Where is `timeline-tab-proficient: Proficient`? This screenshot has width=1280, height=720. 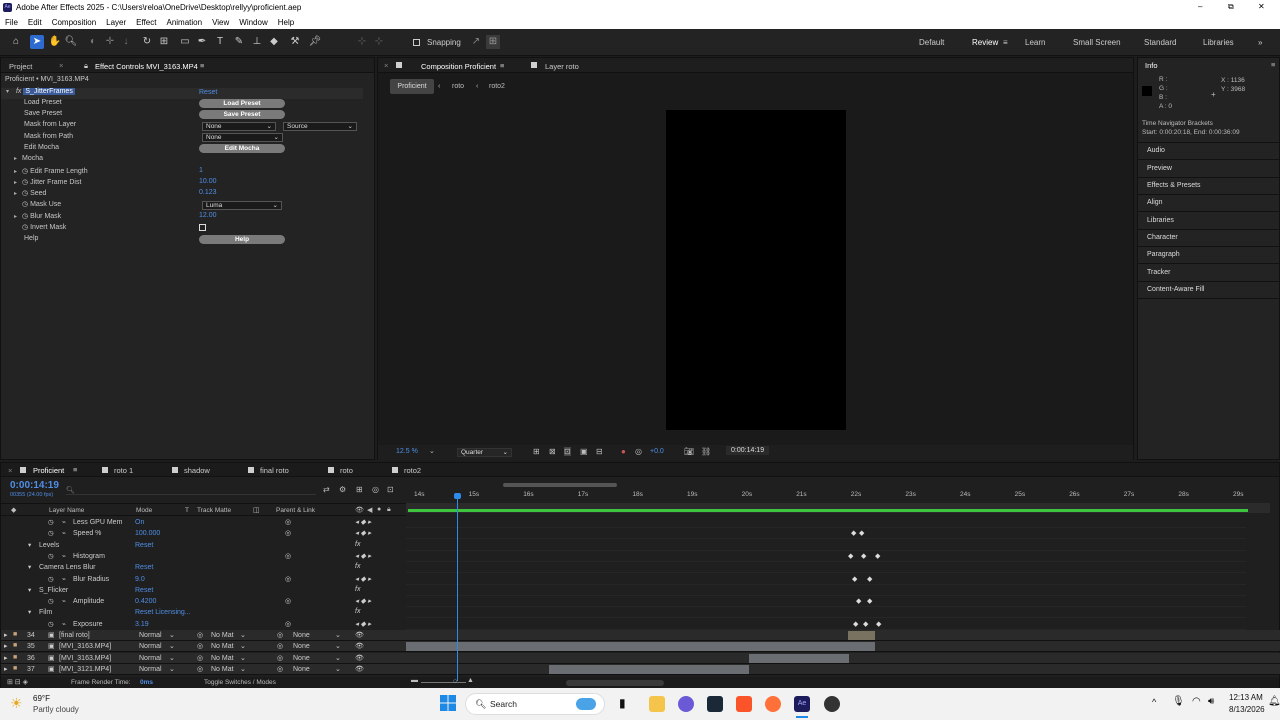 timeline-tab-proficient: Proficient is located at coordinates (48, 470).